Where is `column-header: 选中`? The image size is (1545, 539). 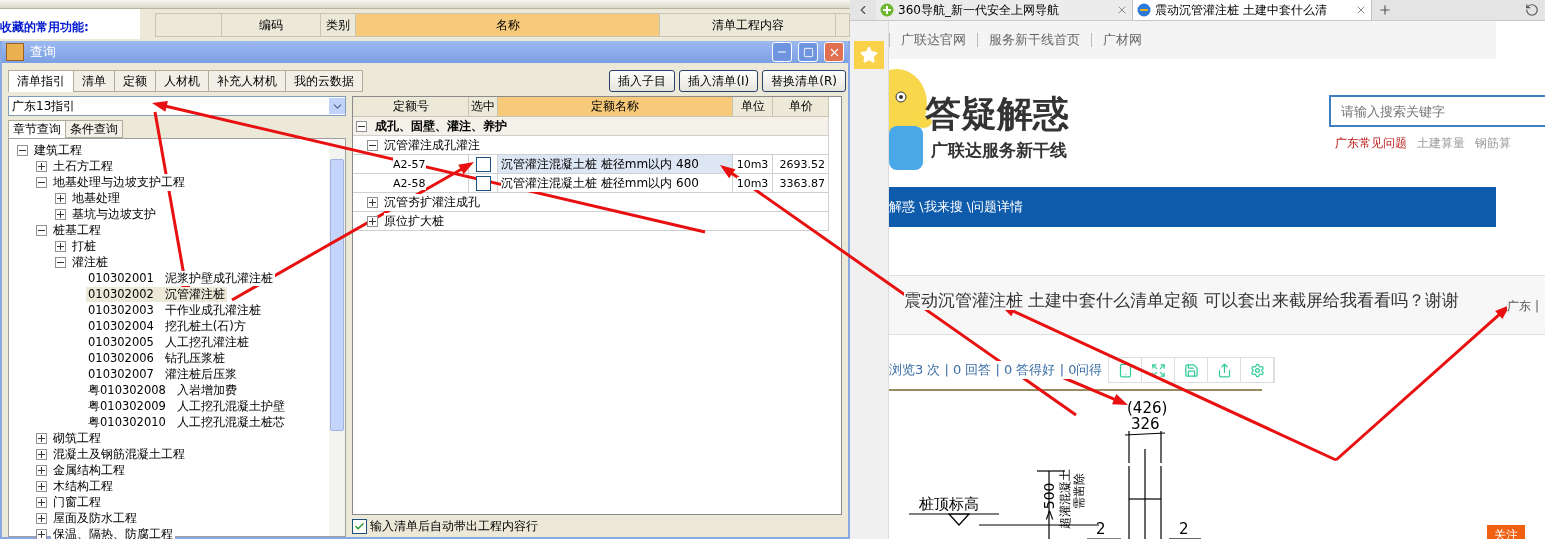 column-header: 选中 is located at coordinates (483, 107).